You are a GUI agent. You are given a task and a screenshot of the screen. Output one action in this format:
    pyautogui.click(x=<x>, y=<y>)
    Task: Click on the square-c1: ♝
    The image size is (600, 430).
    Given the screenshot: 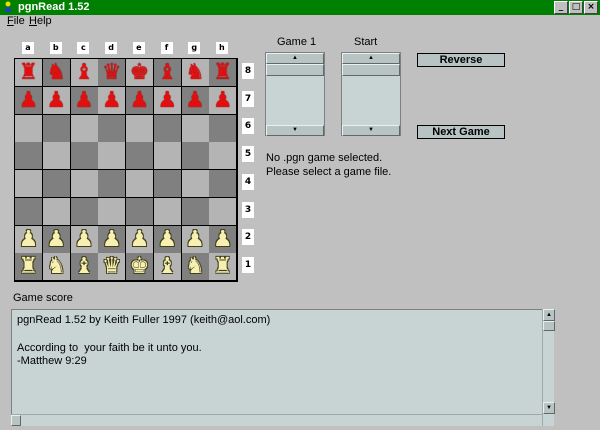 What is the action you would take?
    pyautogui.click(x=84, y=267)
    